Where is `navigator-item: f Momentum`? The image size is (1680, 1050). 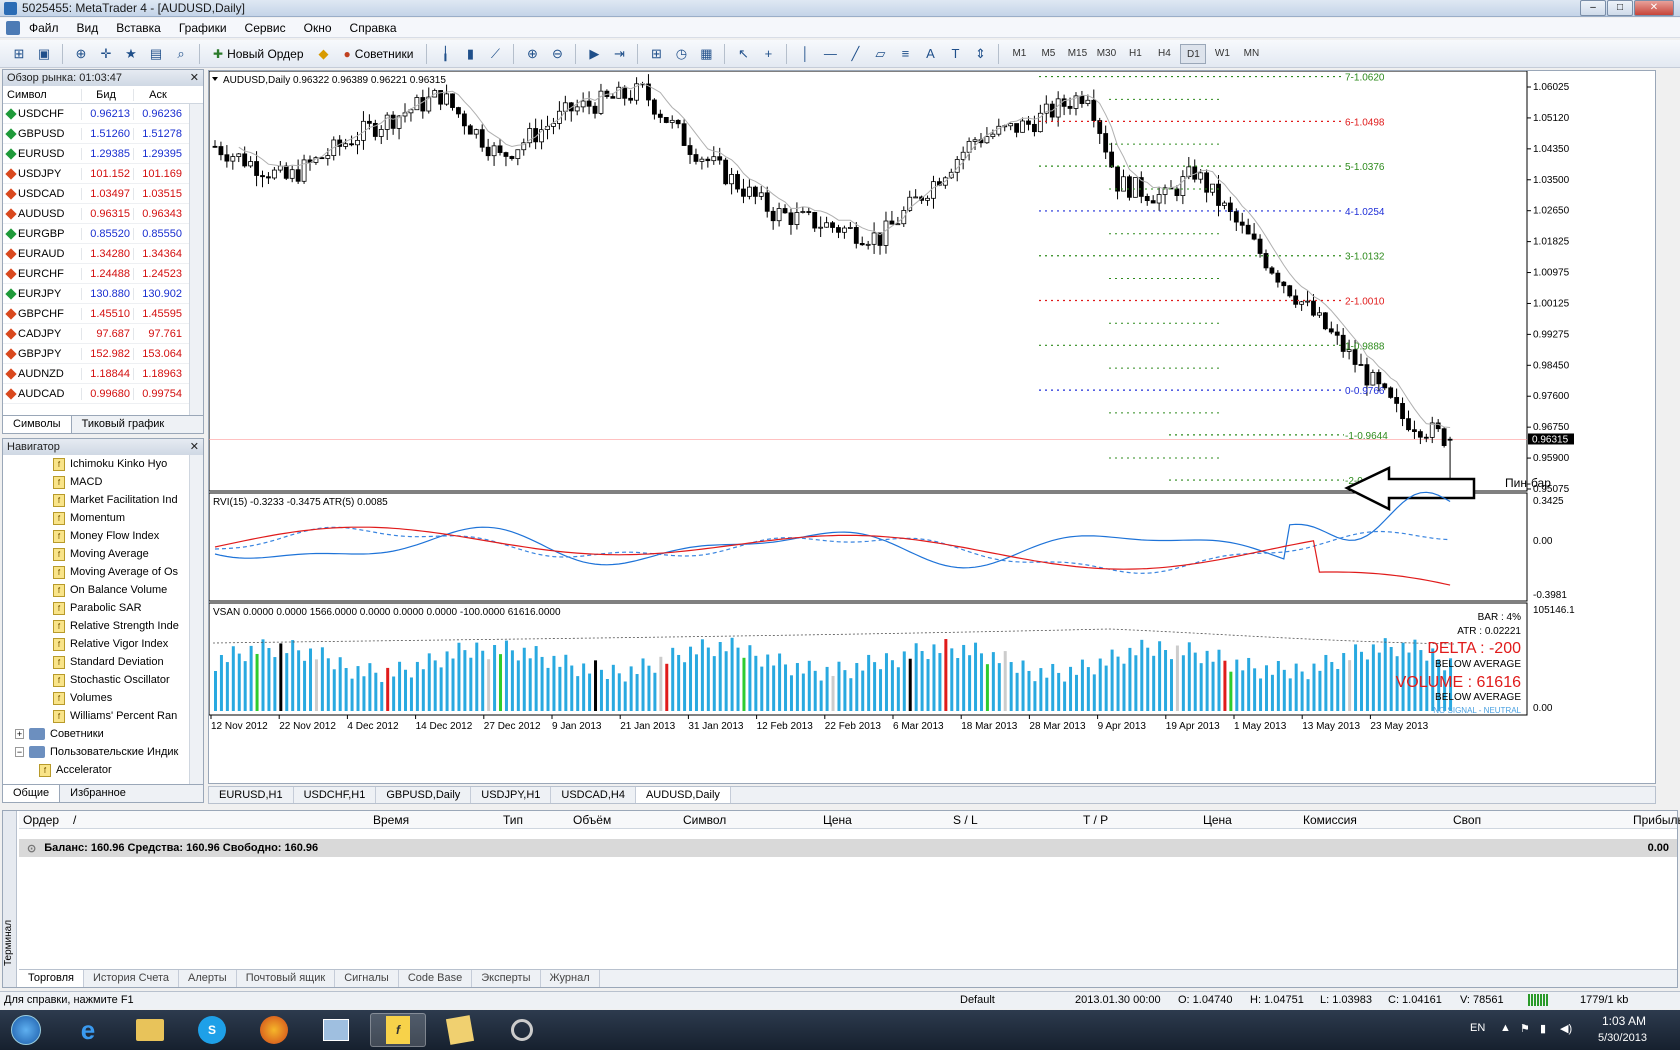 navigator-item: f Momentum is located at coordinates (103, 518).